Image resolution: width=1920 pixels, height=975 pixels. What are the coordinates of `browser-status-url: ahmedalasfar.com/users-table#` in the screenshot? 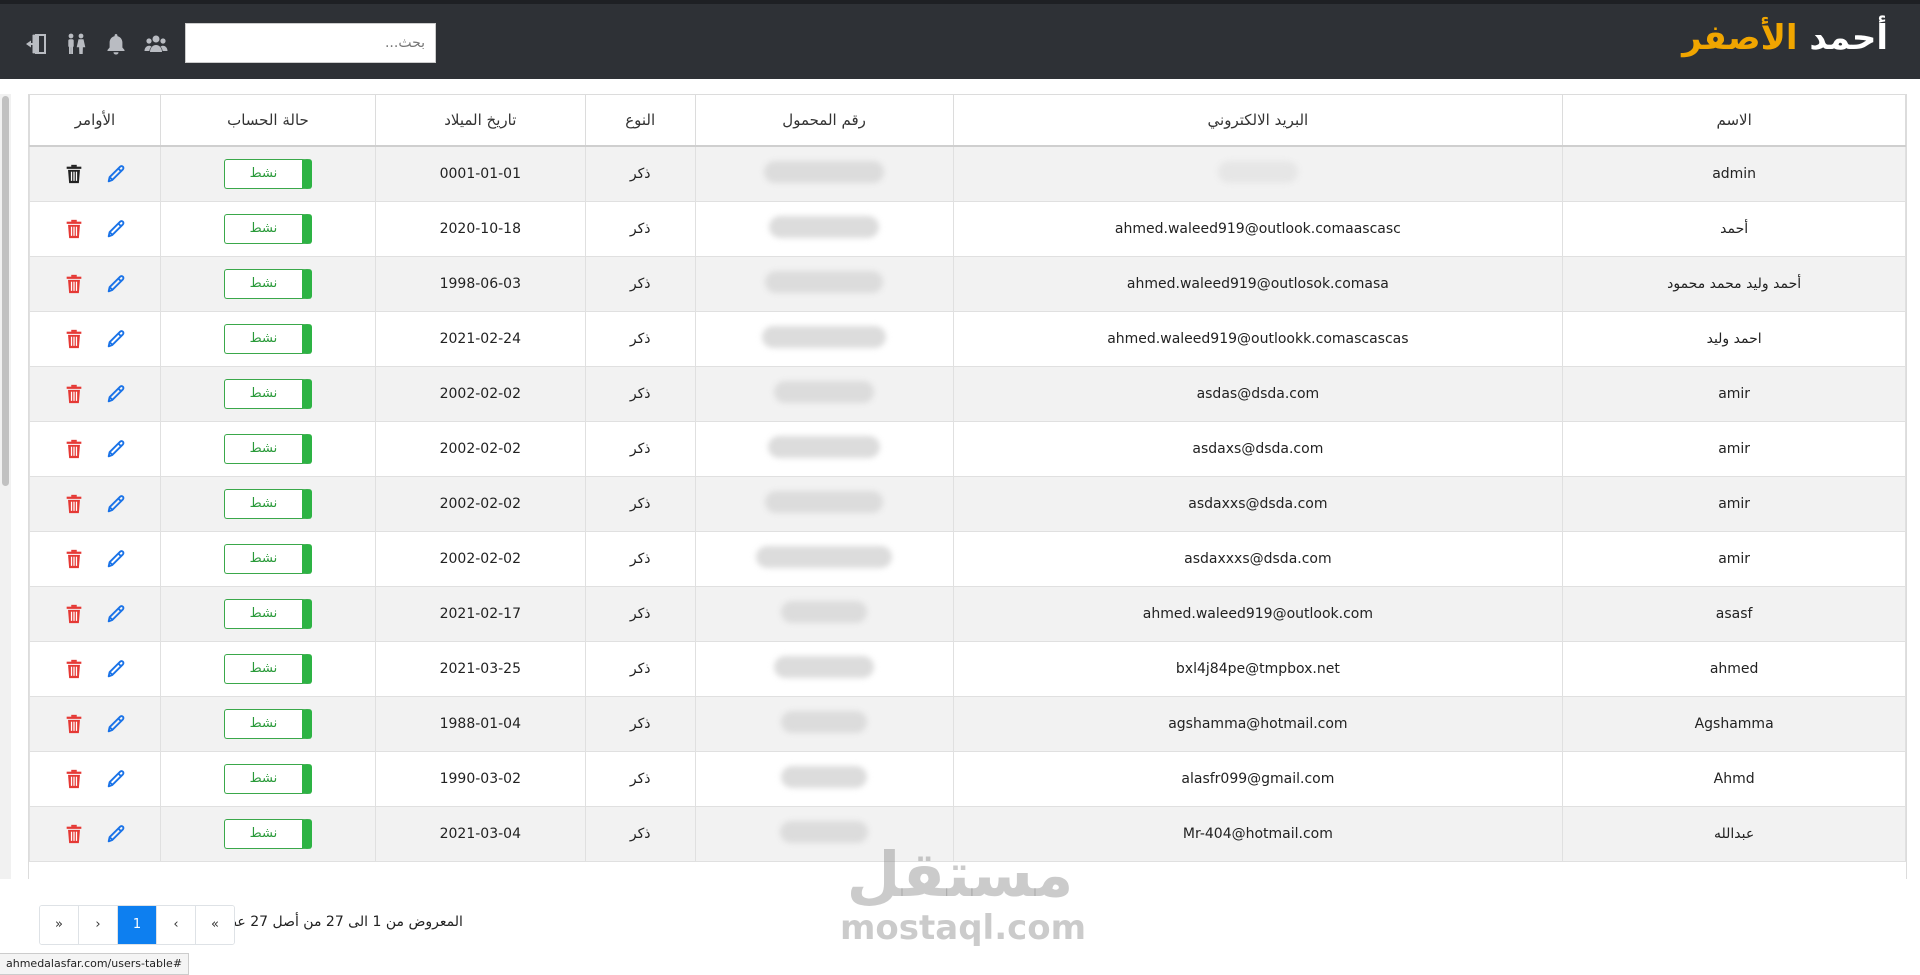 It's located at (95, 964).